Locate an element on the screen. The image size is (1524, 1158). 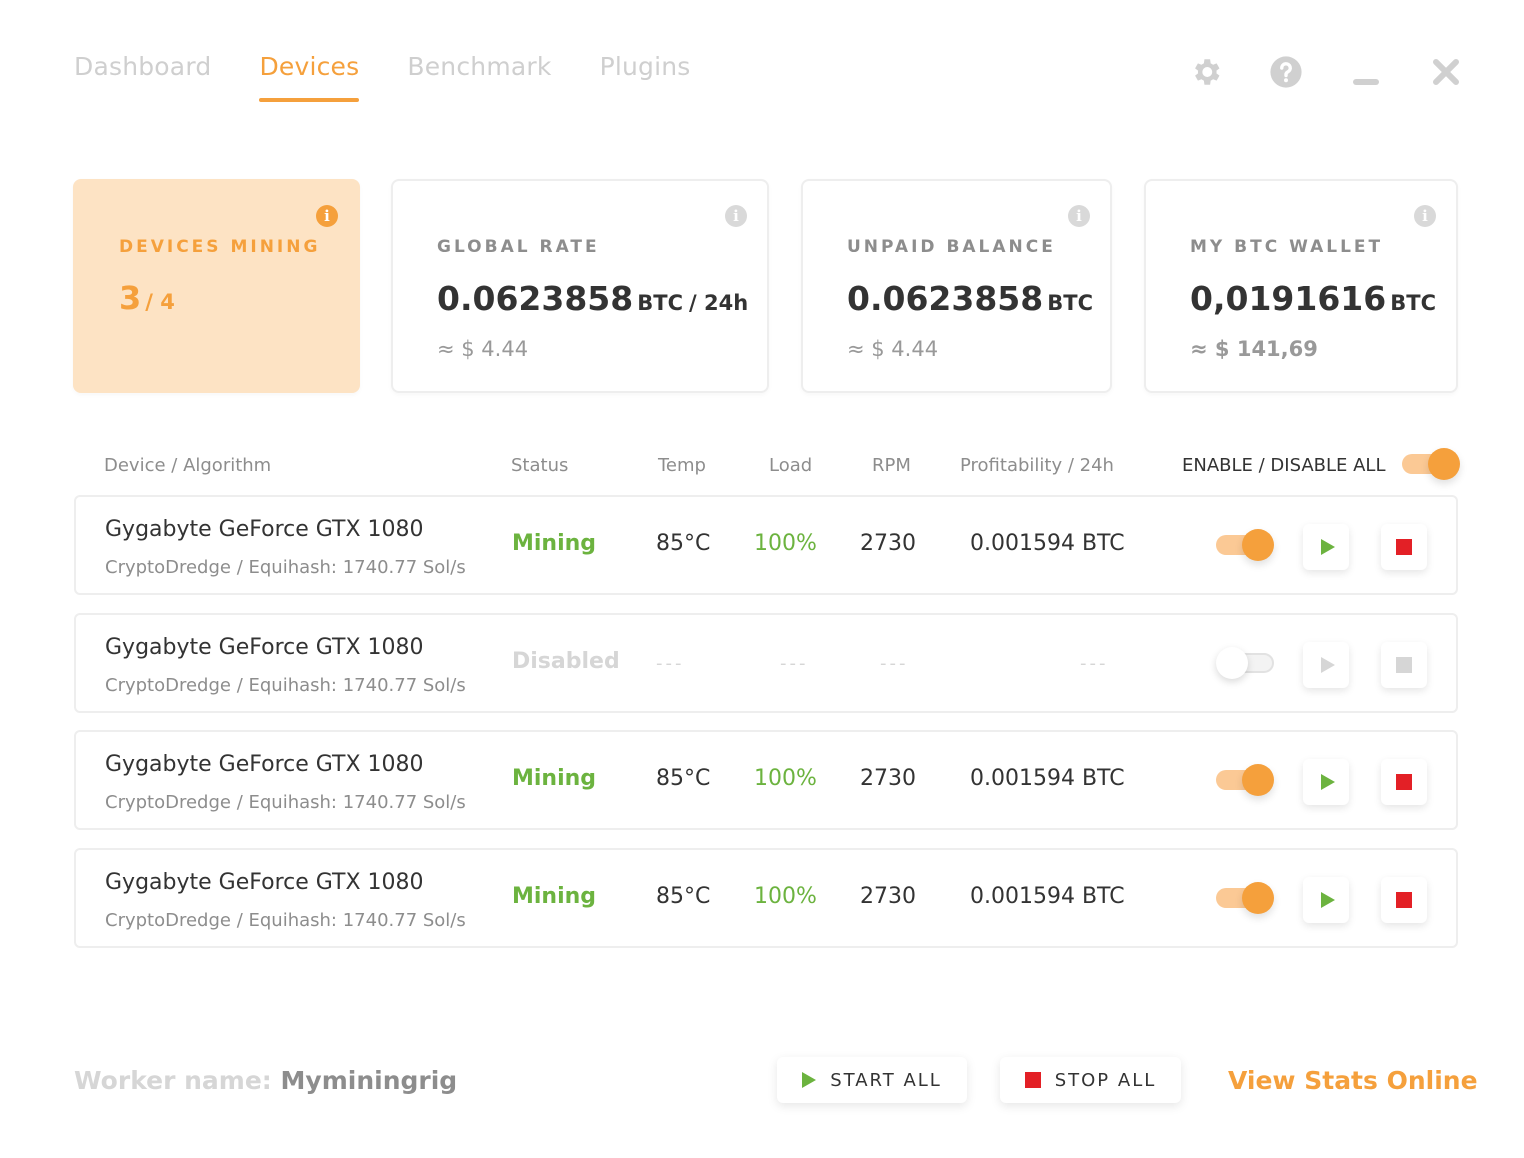
card-label: MY BTC WALLET is located at coordinates (1287, 247).